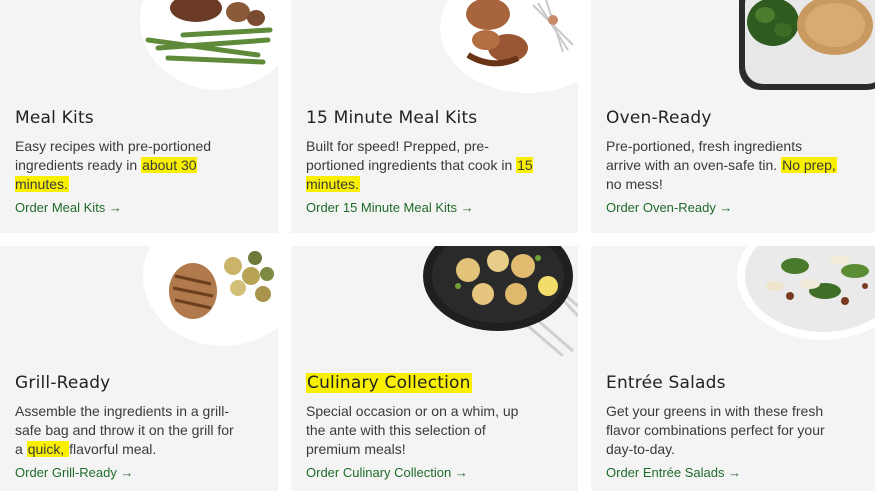 The width and height of the screenshot is (875, 491). I want to click on card-title: Oven-Ready, so click(659, 118).